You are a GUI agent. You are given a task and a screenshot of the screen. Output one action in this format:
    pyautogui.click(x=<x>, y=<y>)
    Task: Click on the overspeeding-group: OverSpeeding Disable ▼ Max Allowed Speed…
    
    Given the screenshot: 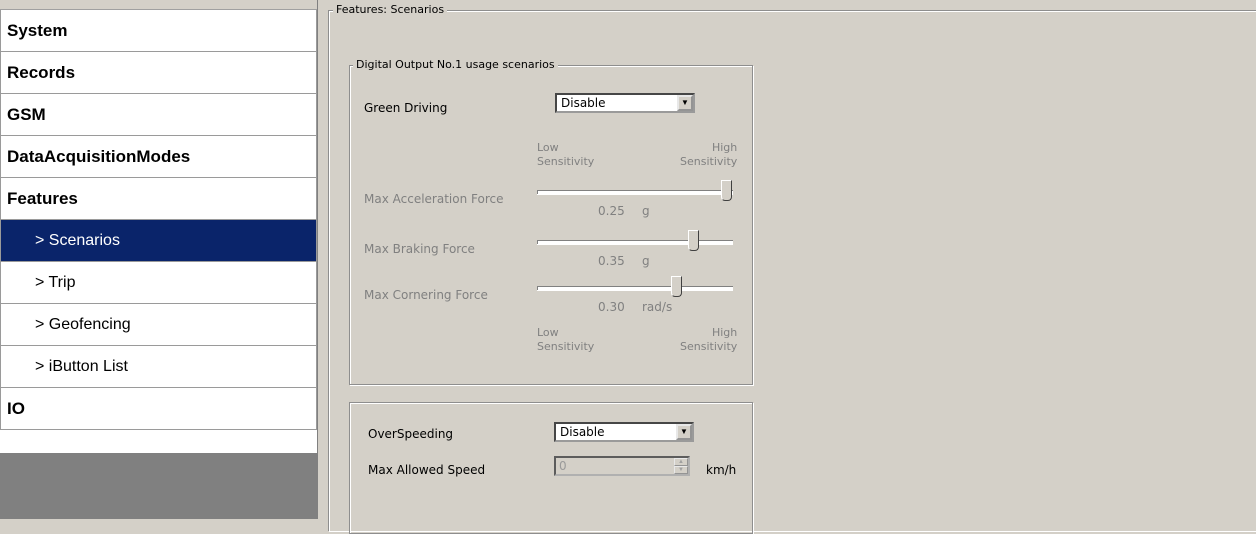 What is the action you would take?
    pyautogui.click(x=551, y=468)
    